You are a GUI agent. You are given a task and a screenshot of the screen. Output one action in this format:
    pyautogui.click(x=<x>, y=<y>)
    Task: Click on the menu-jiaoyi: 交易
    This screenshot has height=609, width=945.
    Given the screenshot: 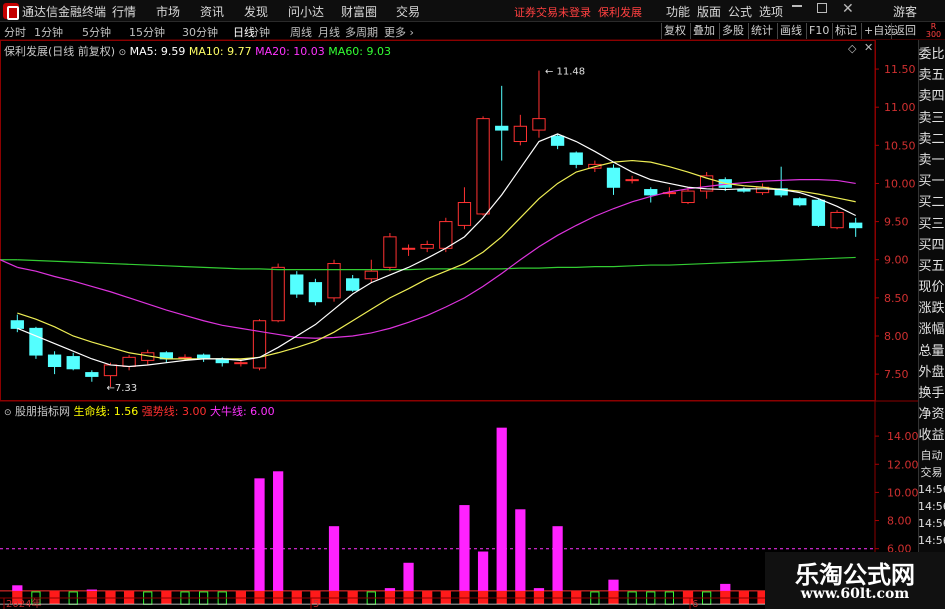 What is the action you would take?
    pyautogui.click(x=408, y=11)
    